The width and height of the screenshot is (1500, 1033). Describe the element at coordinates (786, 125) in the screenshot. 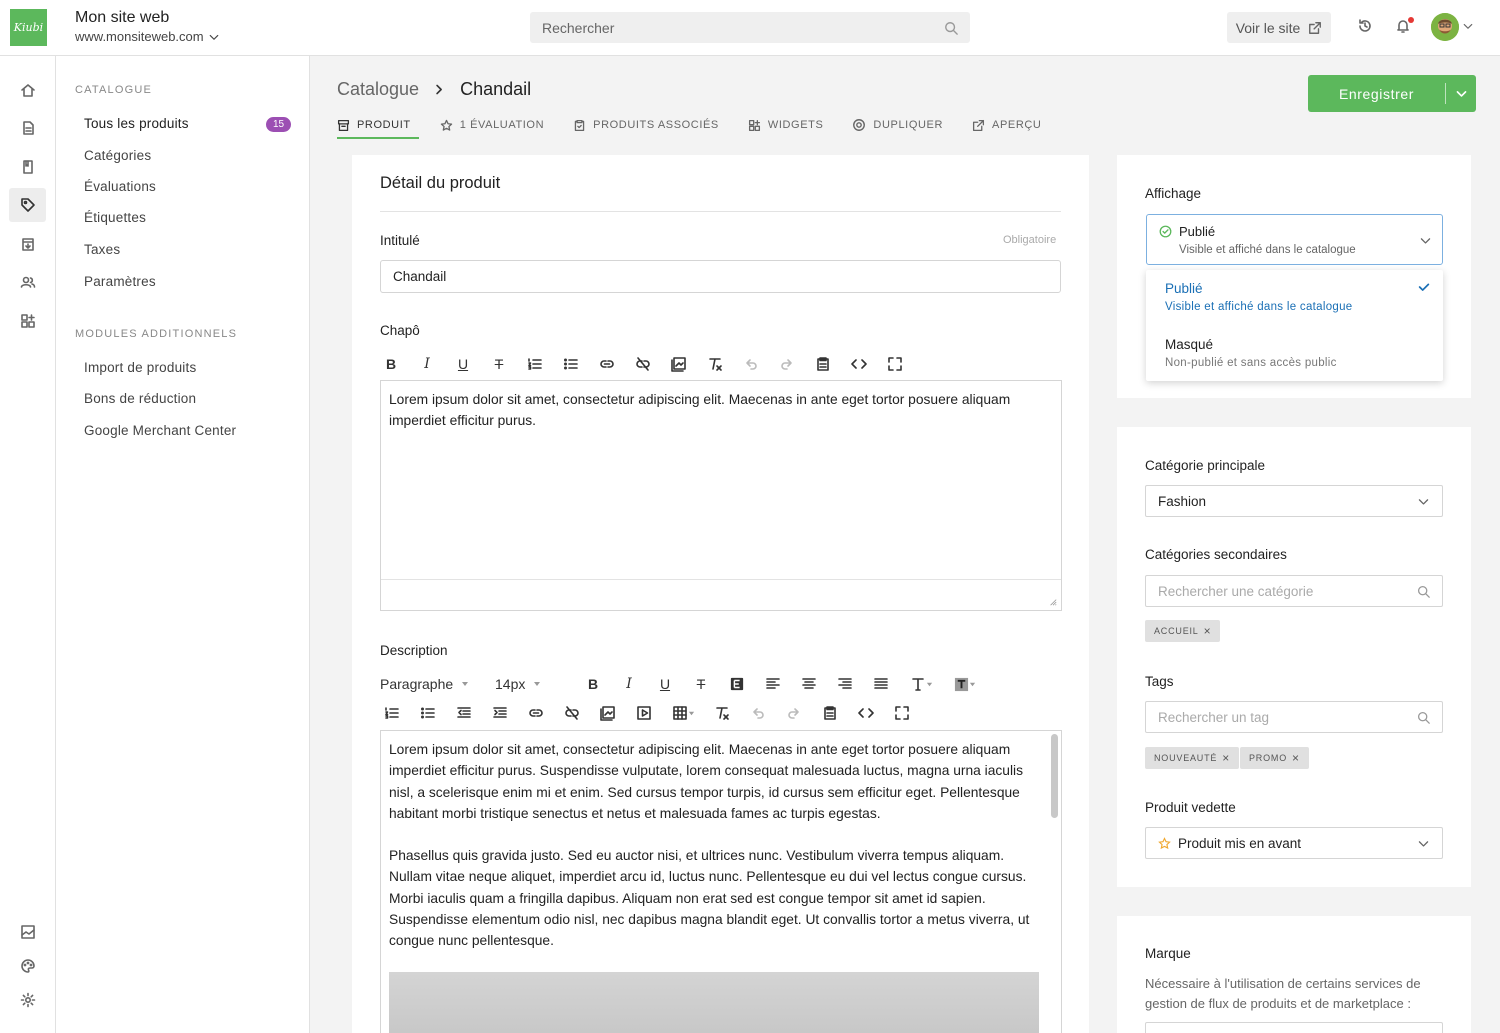

I see `tab-widgets: WIDGETS` at that location.